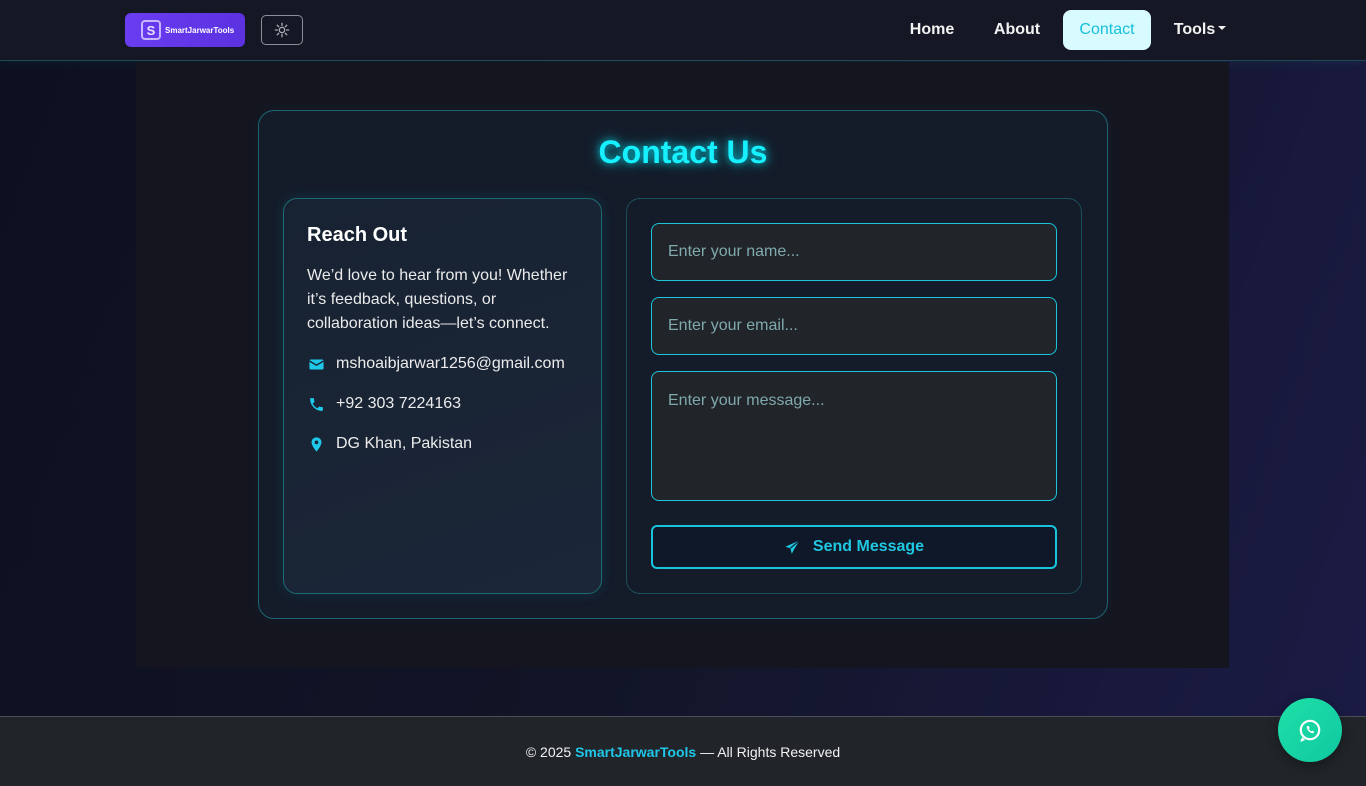  Describe the element at coordinates (932, 30) in the screenshot. I see `nav-home-link: Home` at that location.